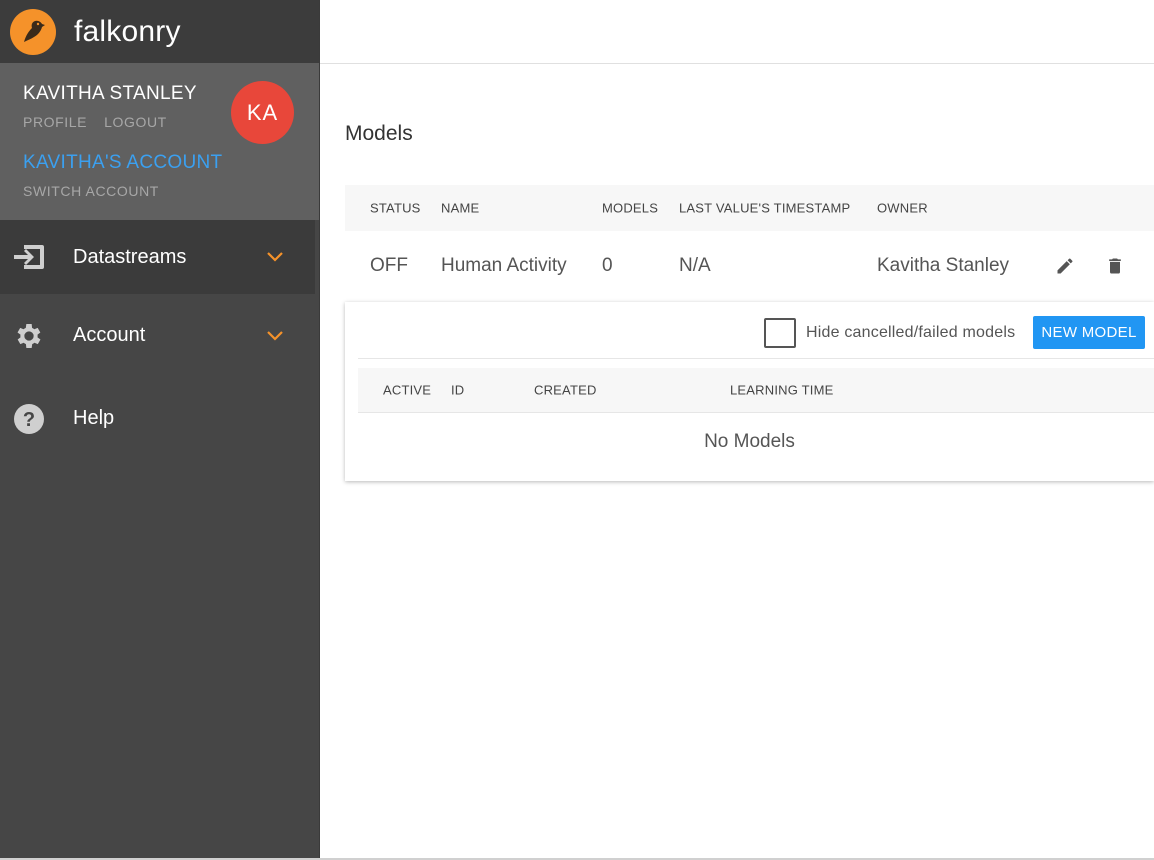  Describe the element at coordinates (460, 208) in the screenshot. I see `column-header-name: NAME` at that location.